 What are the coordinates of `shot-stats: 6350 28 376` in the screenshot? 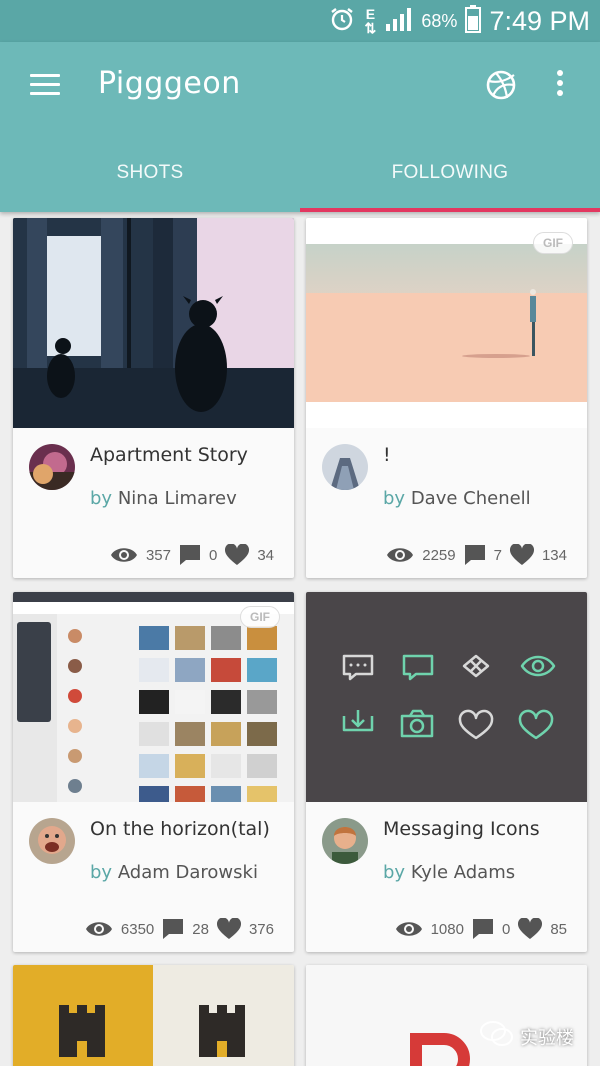 It's located at (181, 929).